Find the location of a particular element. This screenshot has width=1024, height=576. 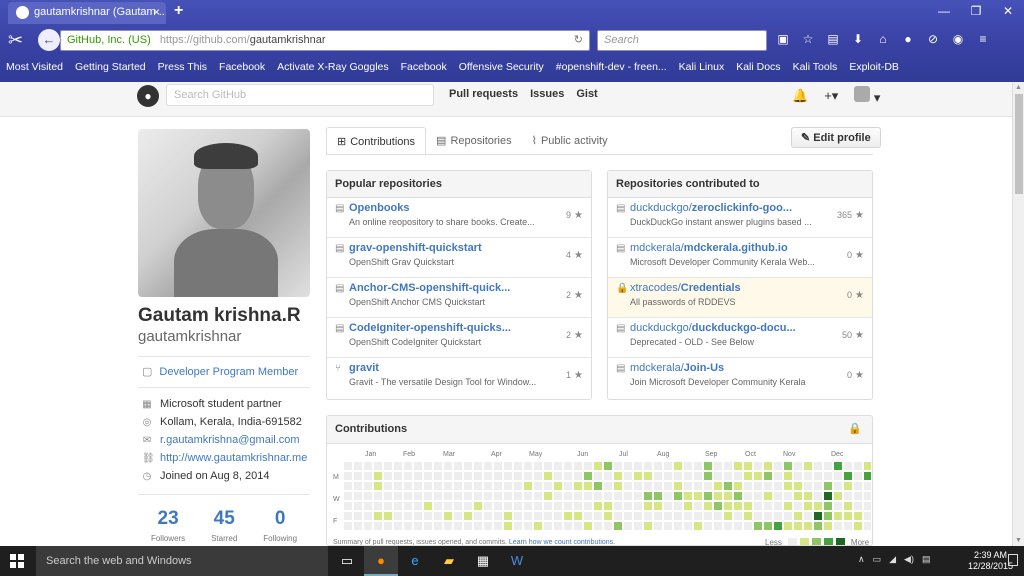

nav-gist: Gist is located at coordinates (586, 94).